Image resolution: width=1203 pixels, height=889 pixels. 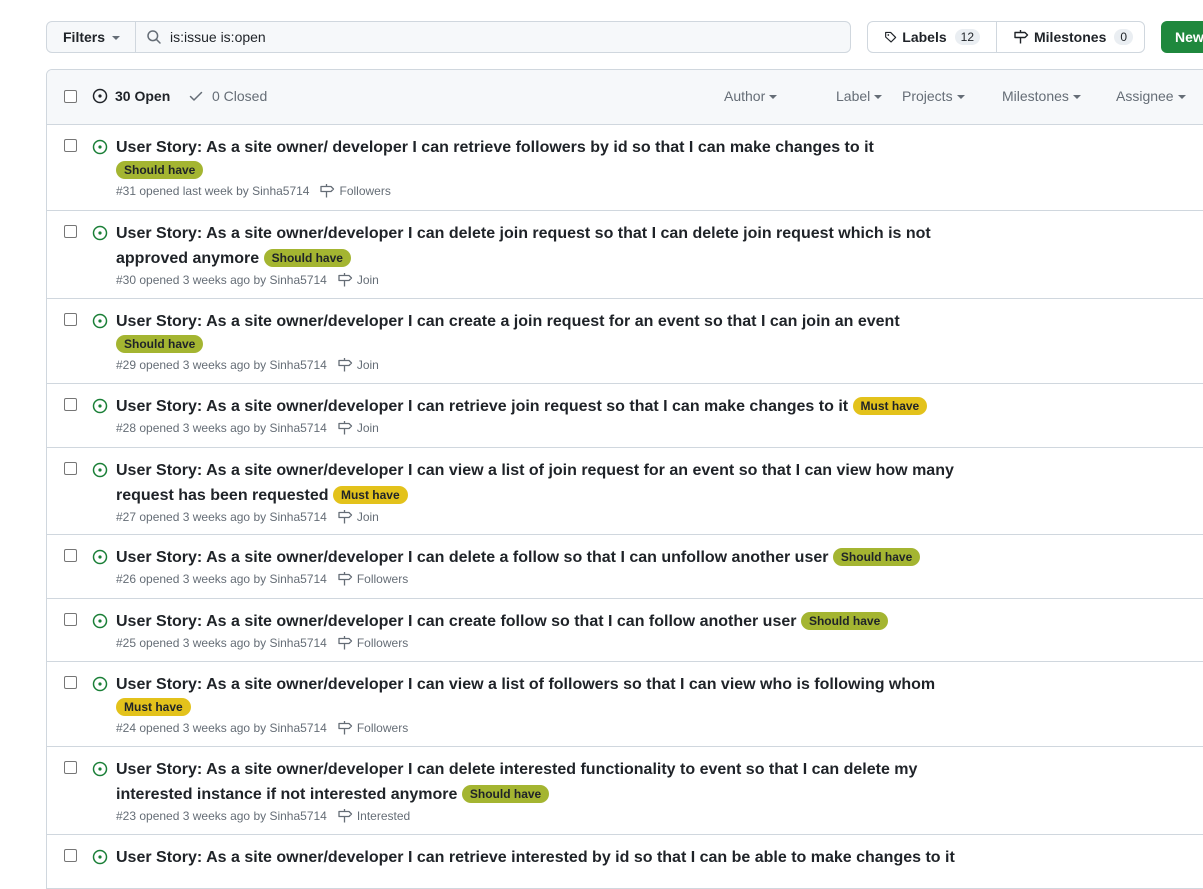 What do you see at coordinates (853, 96) in the screenshot?
I see `label-filter-label: Label` at bounding box center [853, 96].